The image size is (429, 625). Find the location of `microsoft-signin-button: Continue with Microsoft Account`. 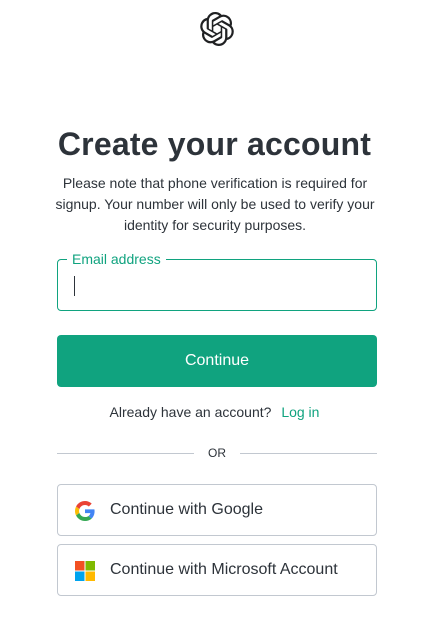

microsoft-signin-button: Continue with Microsoft Account is located at coordinates (217, 570).